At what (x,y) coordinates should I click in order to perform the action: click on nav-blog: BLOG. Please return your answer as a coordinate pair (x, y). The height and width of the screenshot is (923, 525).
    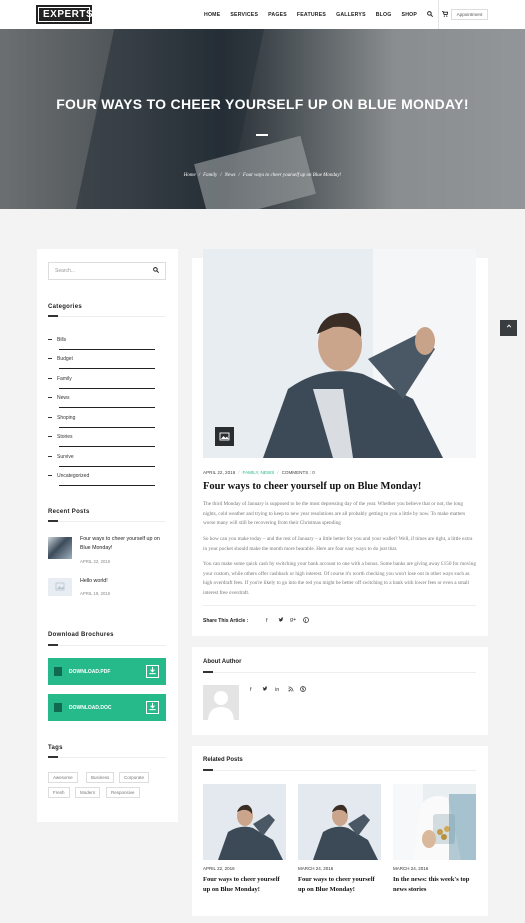
    Looking at the image, I should click on (384, 15).